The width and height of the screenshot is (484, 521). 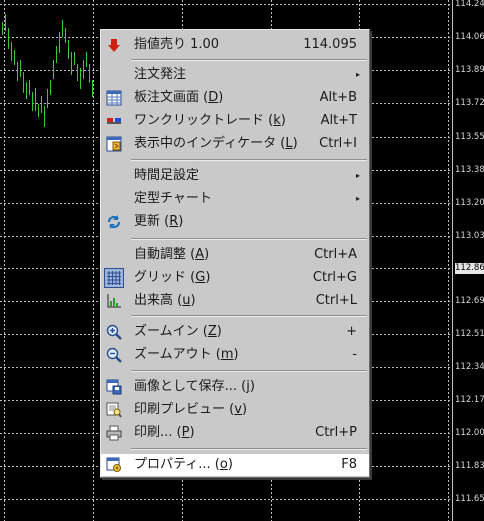 What do you see at coordinates (114, 387) in the screenshot?
I see `save-picture-icon` at bounding box center [114, 387].